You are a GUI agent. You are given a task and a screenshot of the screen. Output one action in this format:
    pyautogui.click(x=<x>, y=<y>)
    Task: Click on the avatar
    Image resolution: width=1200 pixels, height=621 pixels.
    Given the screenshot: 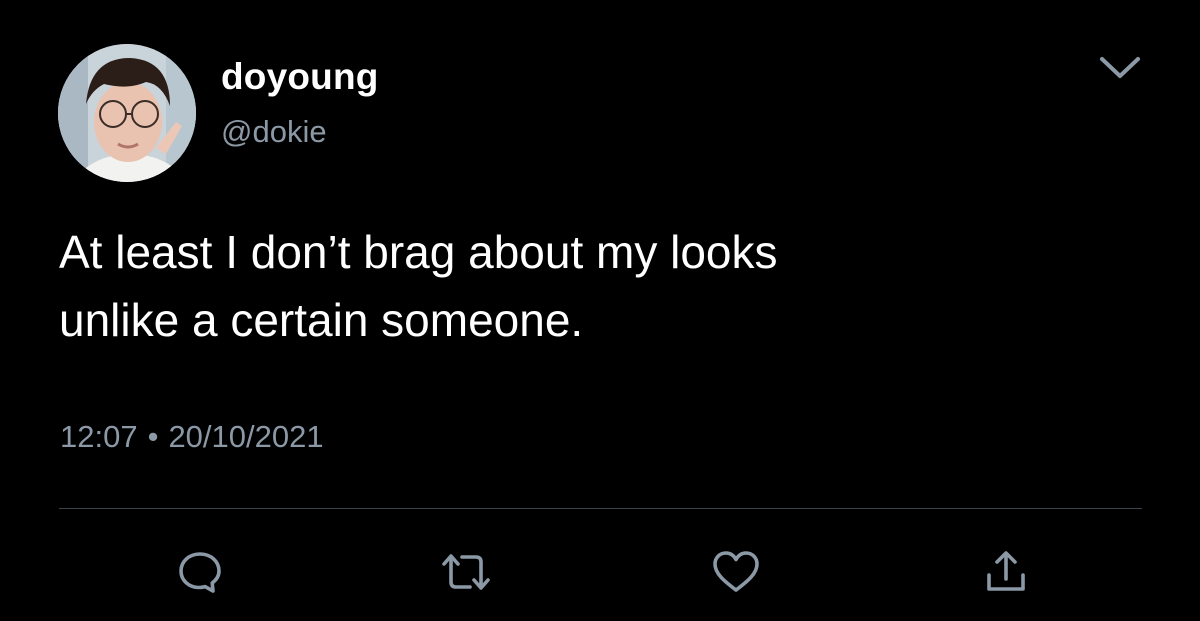 What is the action you would take?
    pyautogui.click(x=127, y=113)
    